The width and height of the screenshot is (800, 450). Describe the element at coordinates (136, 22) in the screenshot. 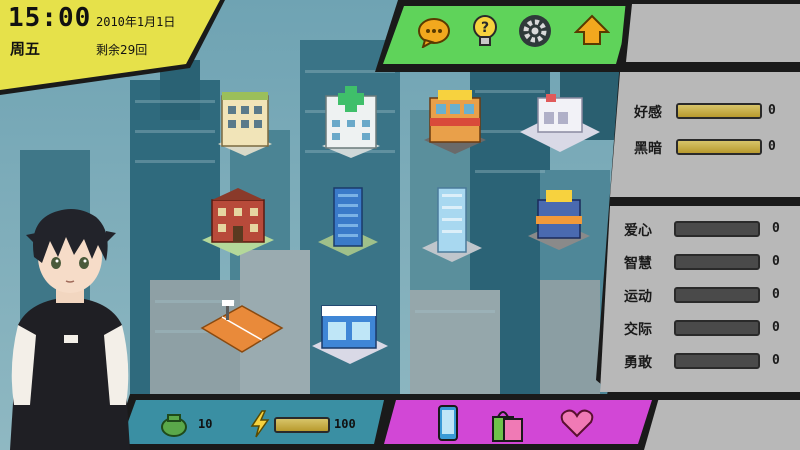

I see `clock-date: 2010年1月1日` at that location.